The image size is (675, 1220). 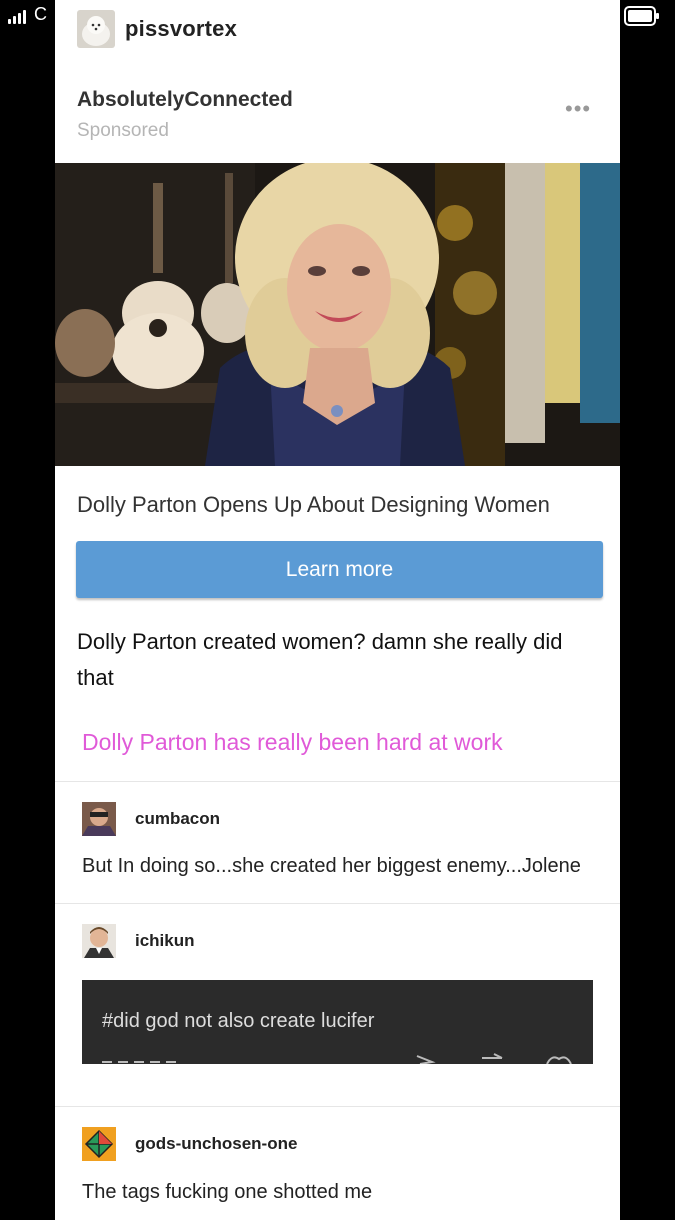 What do you see at coordinates (216, 1144) in the screenshot?
I see `reblog-username: gods-unchosen-one` at bounding box center [216, 1144].